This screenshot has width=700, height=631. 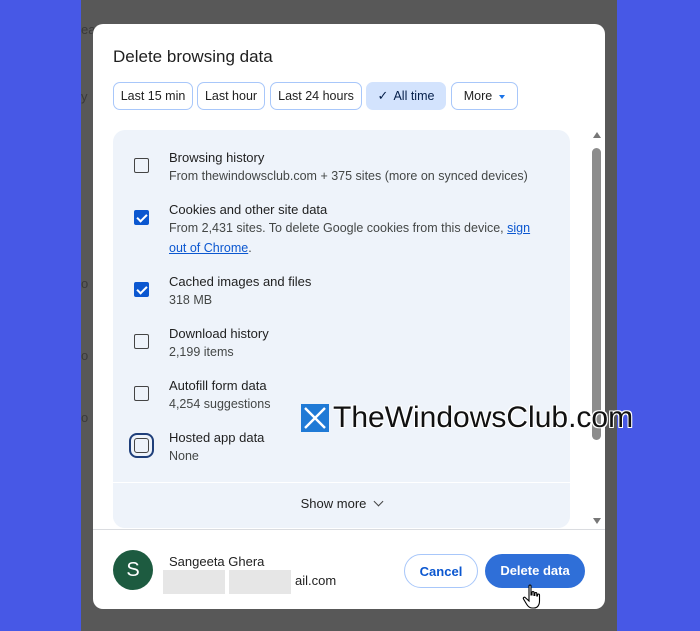 I want to click on item-subtitle: None, so click(x=184, y=456).